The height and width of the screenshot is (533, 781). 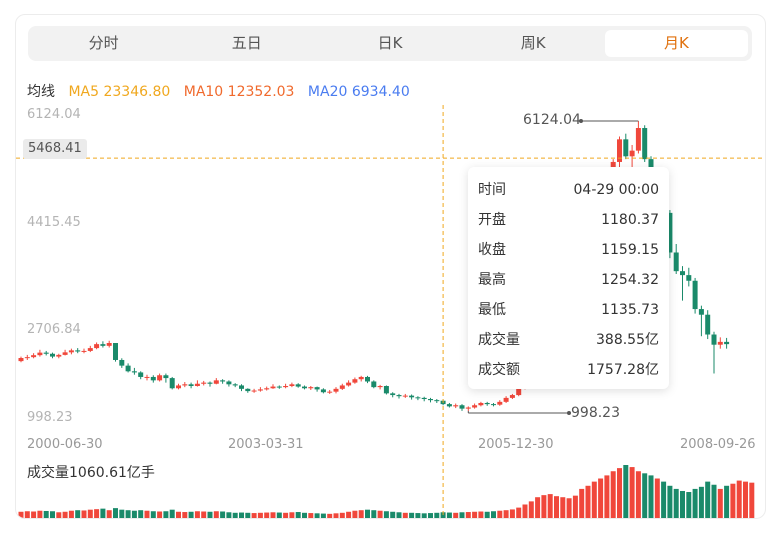 I want to click on tooltip-key: 收盘, so click(x=492, y=250).